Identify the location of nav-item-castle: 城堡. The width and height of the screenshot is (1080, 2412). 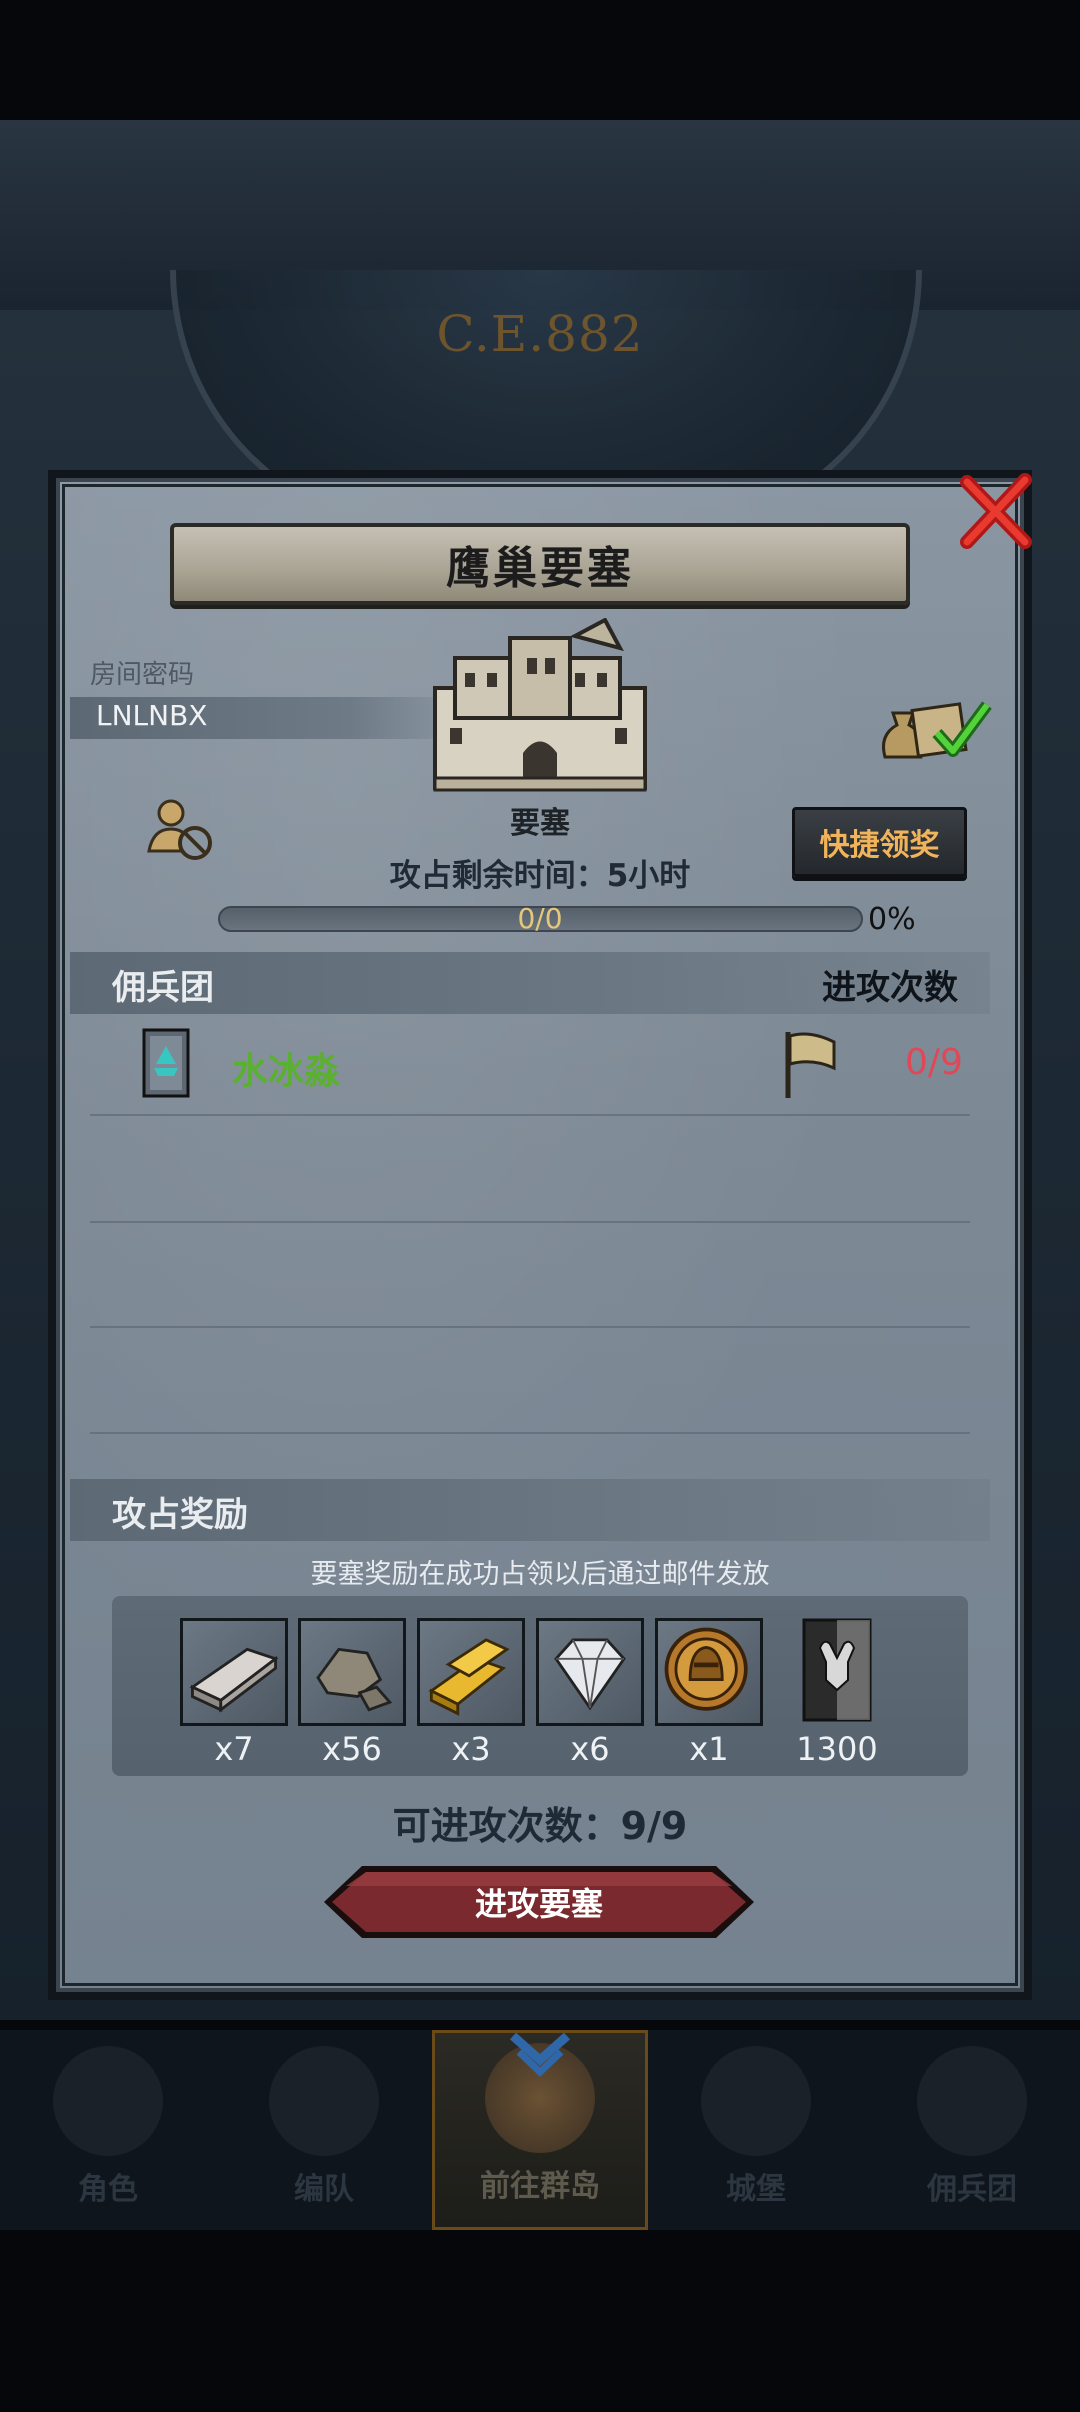
(756, 2130).